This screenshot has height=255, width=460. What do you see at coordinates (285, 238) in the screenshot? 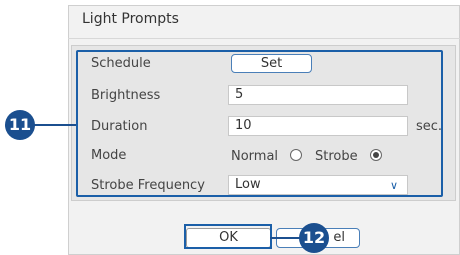
I see `callout-12-line` at bounding box center [285, 238].